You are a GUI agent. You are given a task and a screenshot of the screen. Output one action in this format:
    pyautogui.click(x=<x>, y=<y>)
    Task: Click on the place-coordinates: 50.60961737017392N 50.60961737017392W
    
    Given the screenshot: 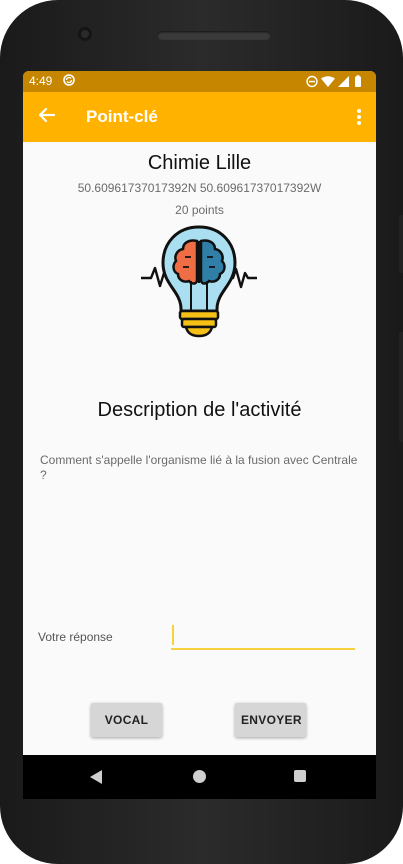 What is the action you would take?
    pyautogui.click(x=199, y=188)
    